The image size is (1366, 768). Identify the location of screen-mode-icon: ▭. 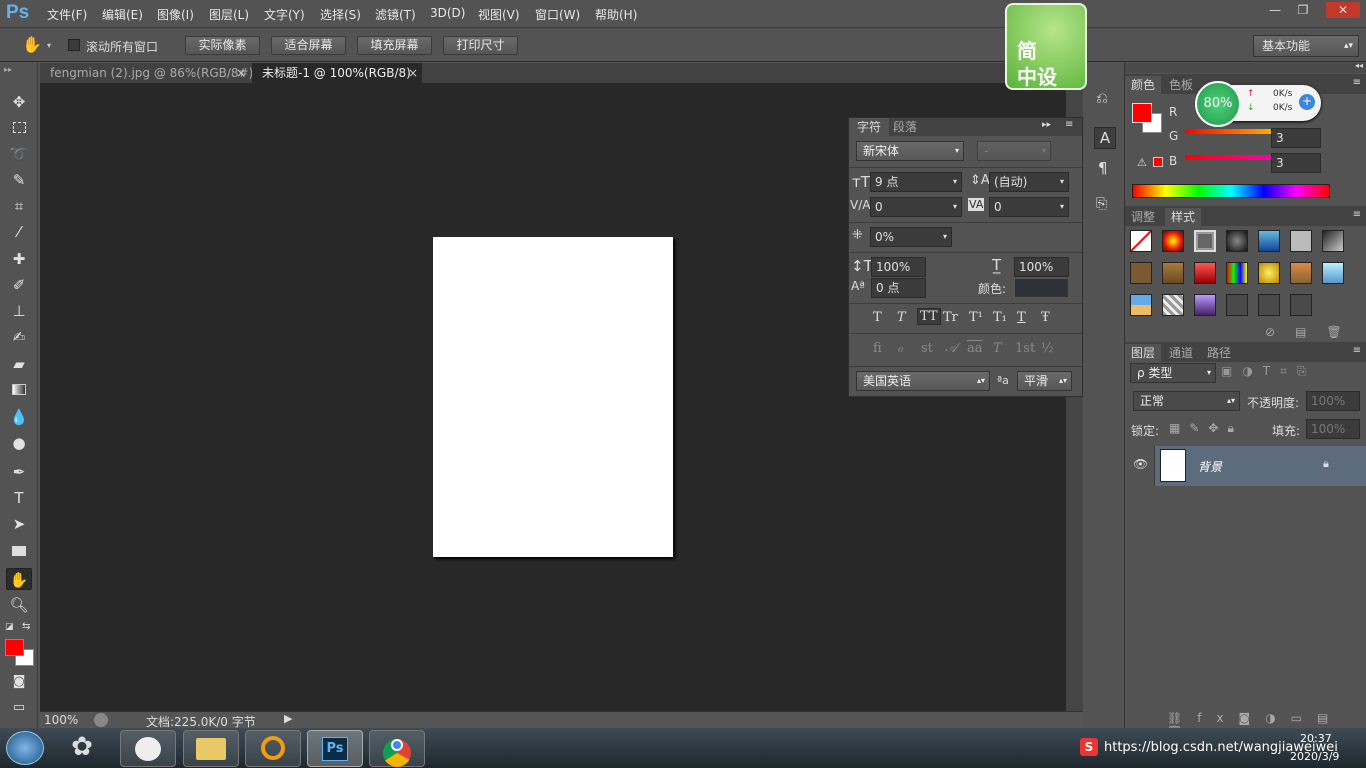
(19, 708).